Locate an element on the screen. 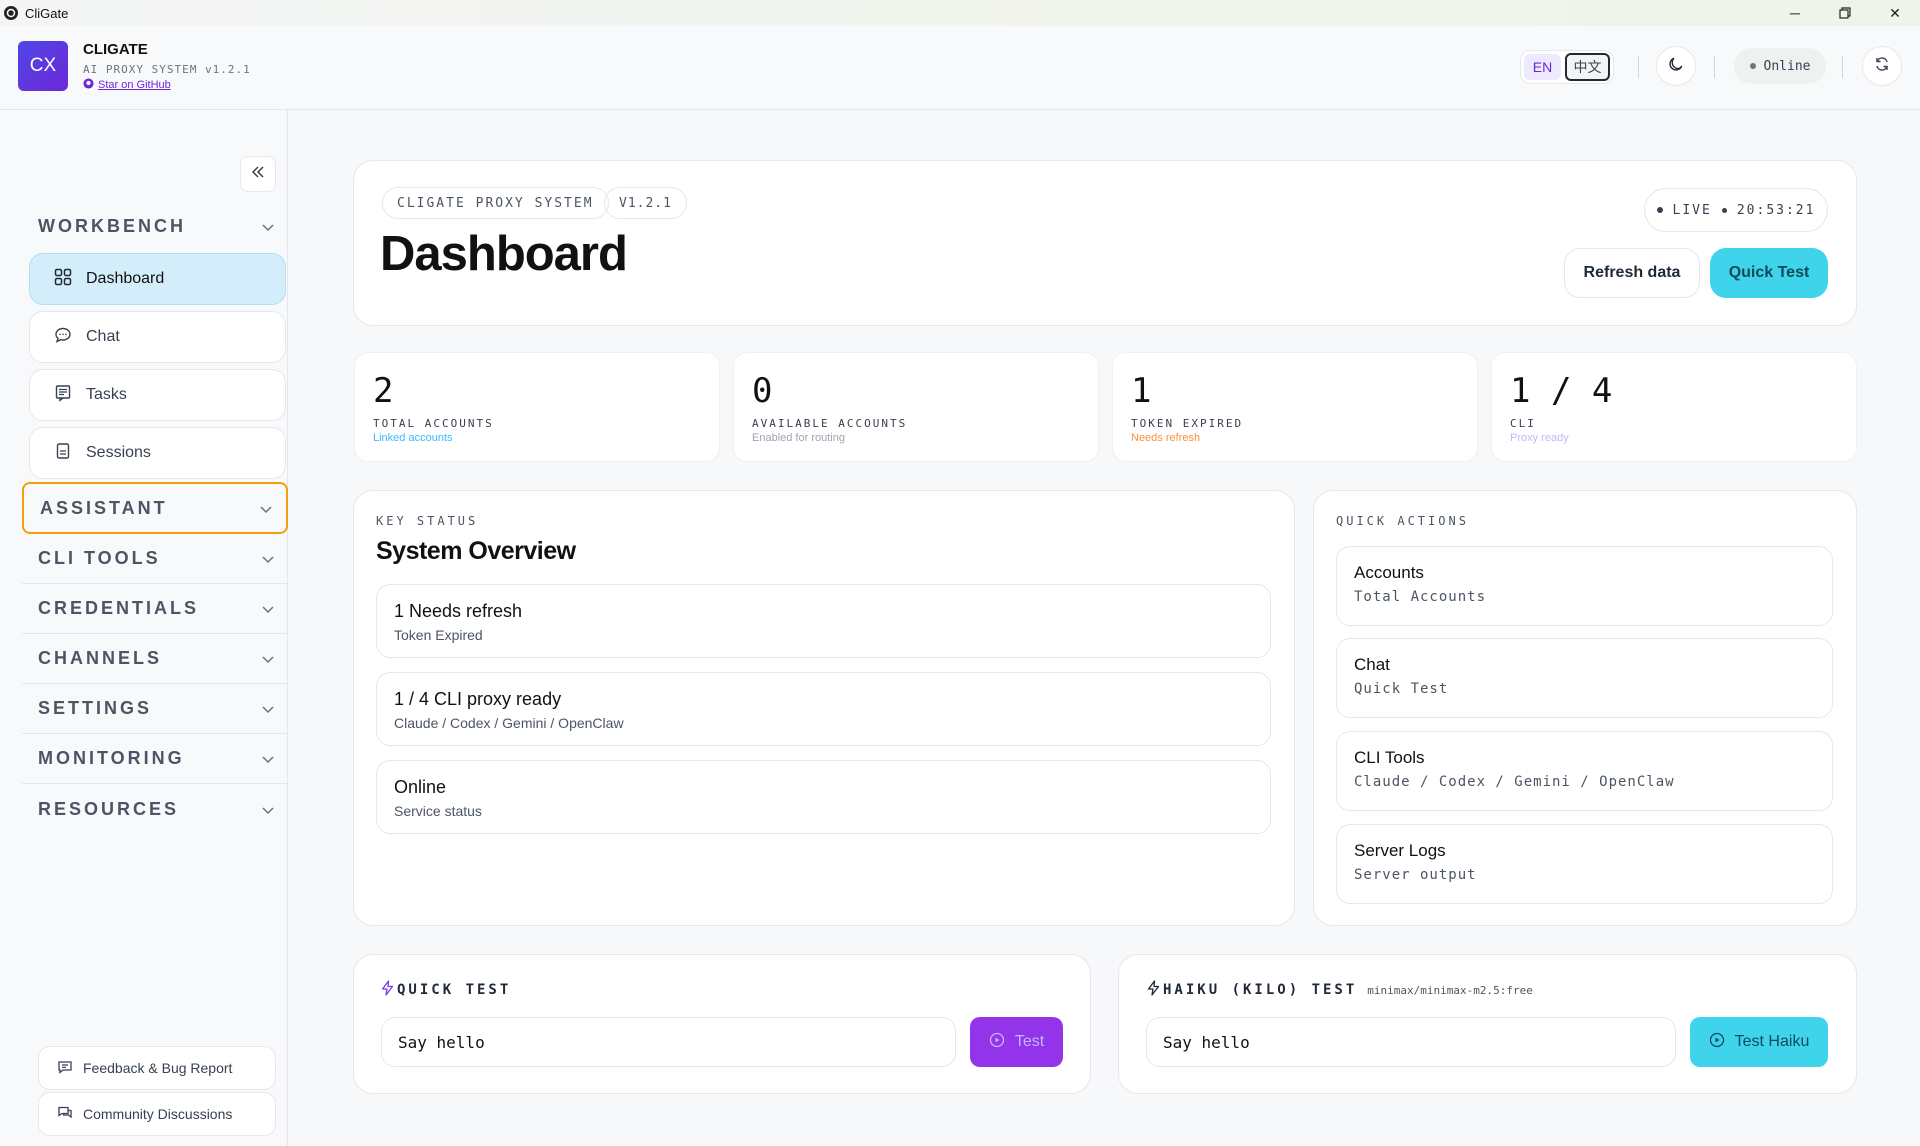  sidebar-item-tasks: Tasks is located at coordinates (157, 395).